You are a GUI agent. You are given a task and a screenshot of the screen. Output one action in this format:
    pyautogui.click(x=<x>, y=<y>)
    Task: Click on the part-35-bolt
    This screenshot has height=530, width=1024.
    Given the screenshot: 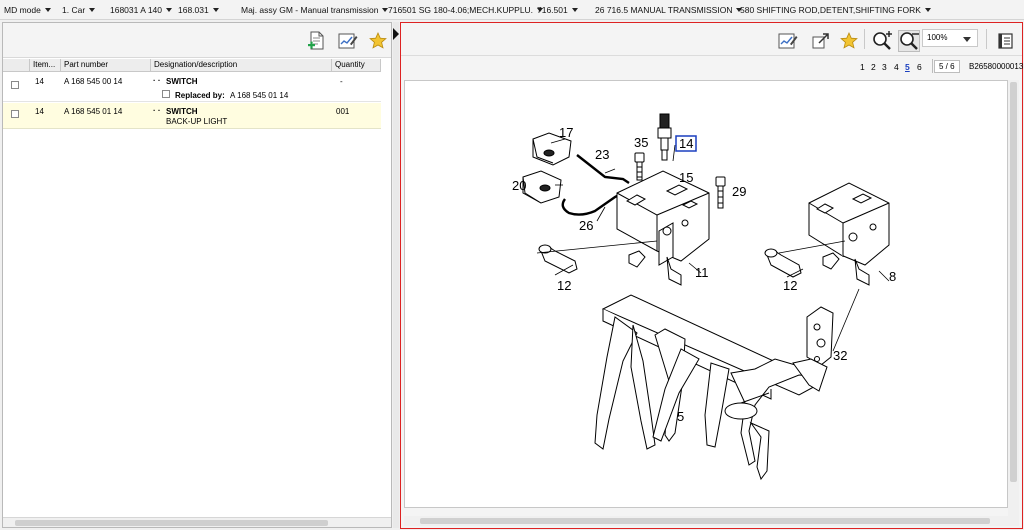 What is the action you would take?
    pyautogui.click(x=639, y=166)
    